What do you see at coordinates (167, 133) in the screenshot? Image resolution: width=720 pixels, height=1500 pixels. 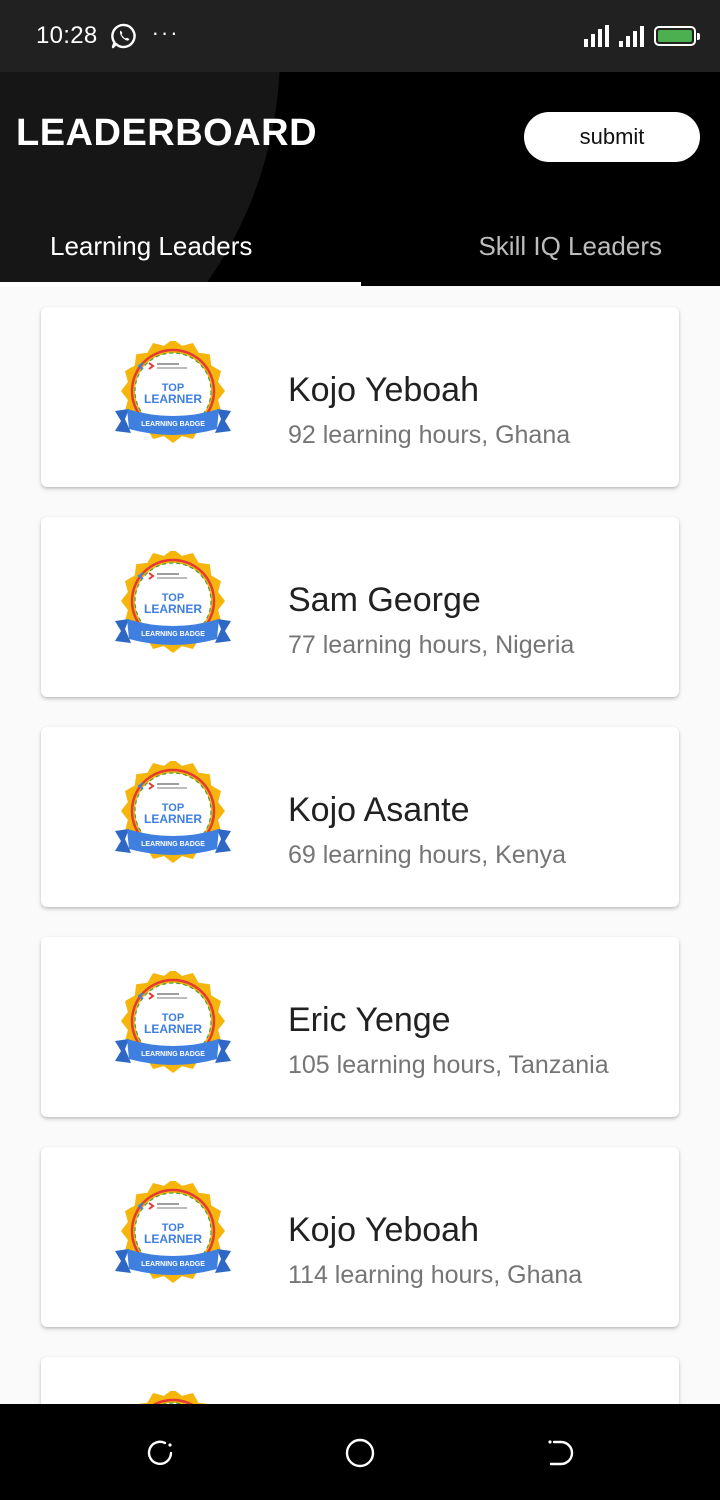 I see `page-title: LEADERBOARD` at bounding box center [167, 133].